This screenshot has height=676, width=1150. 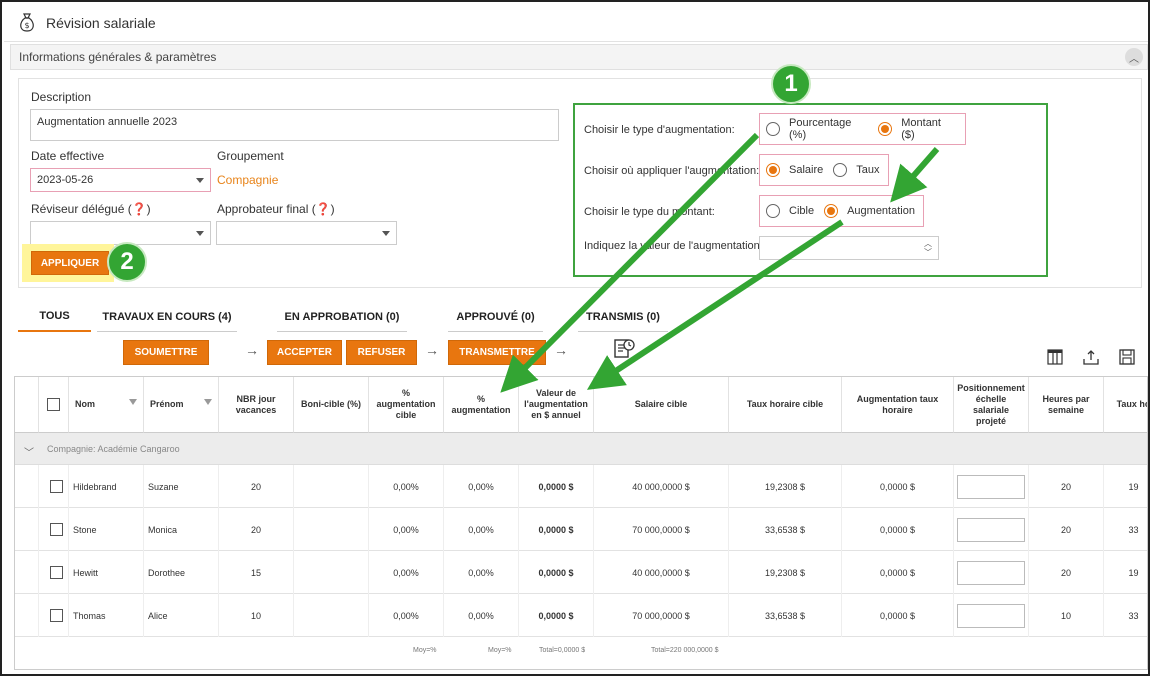 I want to click on cell-pct-cible: 0,00%, so click(x=406, y=572).